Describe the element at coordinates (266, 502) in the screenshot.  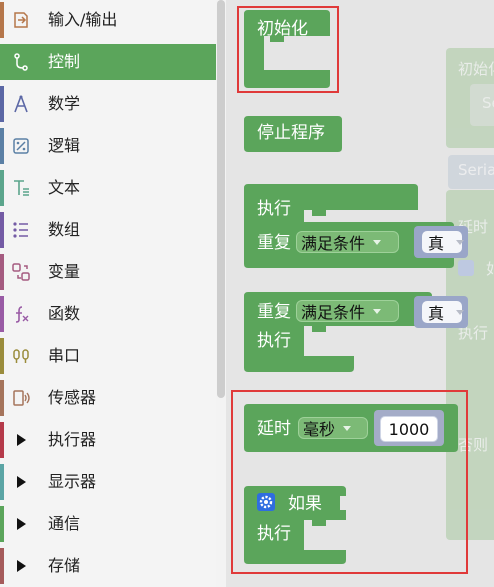
I see `gear-icon` at that location.